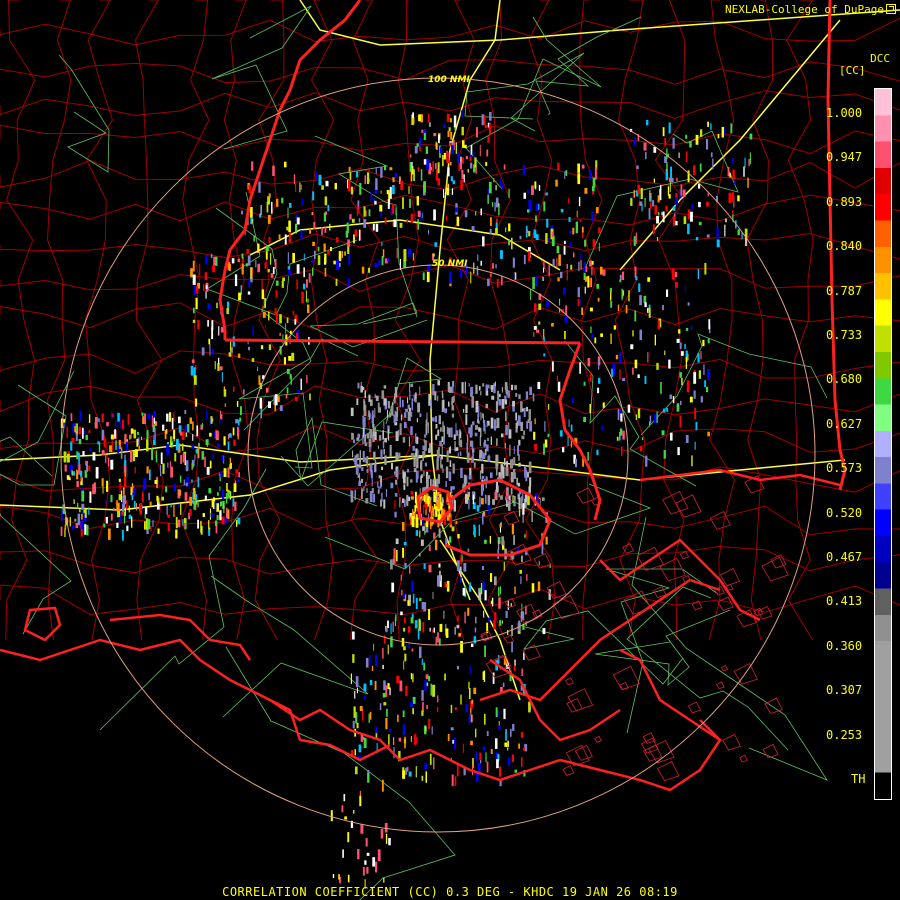 Image resolution: width=900 pixels, height=900 pixels. Describe the element at coordinates (810, 9) in the screenshot. I see `credit-link: NEXLAB-College of DuPage` at that location.